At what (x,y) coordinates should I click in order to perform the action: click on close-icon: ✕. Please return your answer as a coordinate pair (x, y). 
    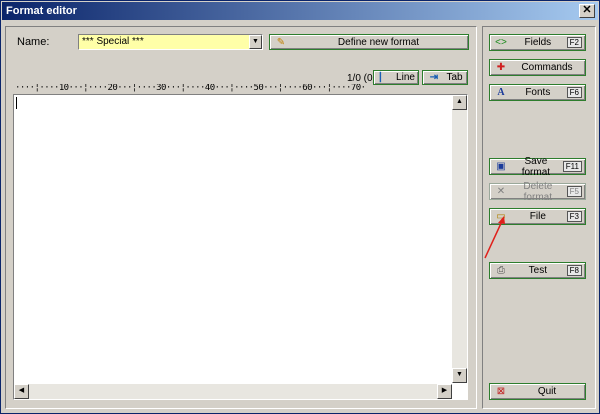
    Looking at the image, I should click on (587, 11).